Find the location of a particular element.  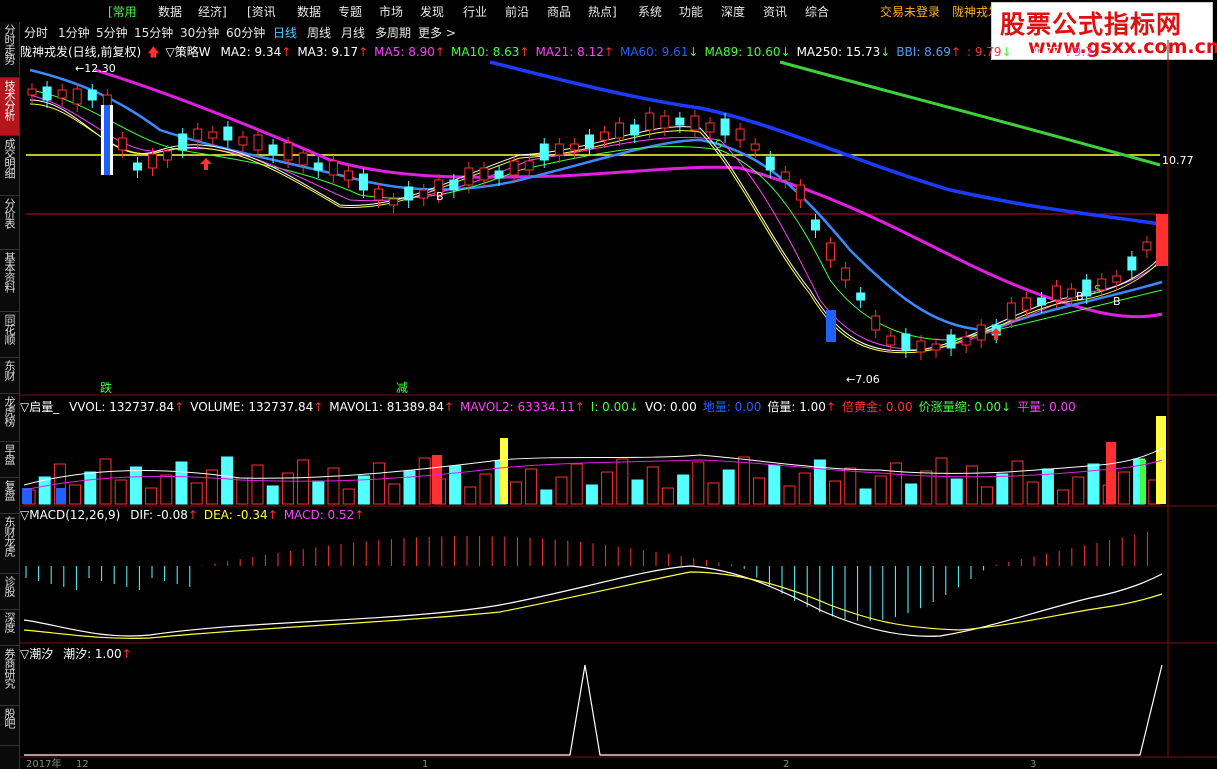

price-high-label: ←12.30 is located at coordinates (95, 68).